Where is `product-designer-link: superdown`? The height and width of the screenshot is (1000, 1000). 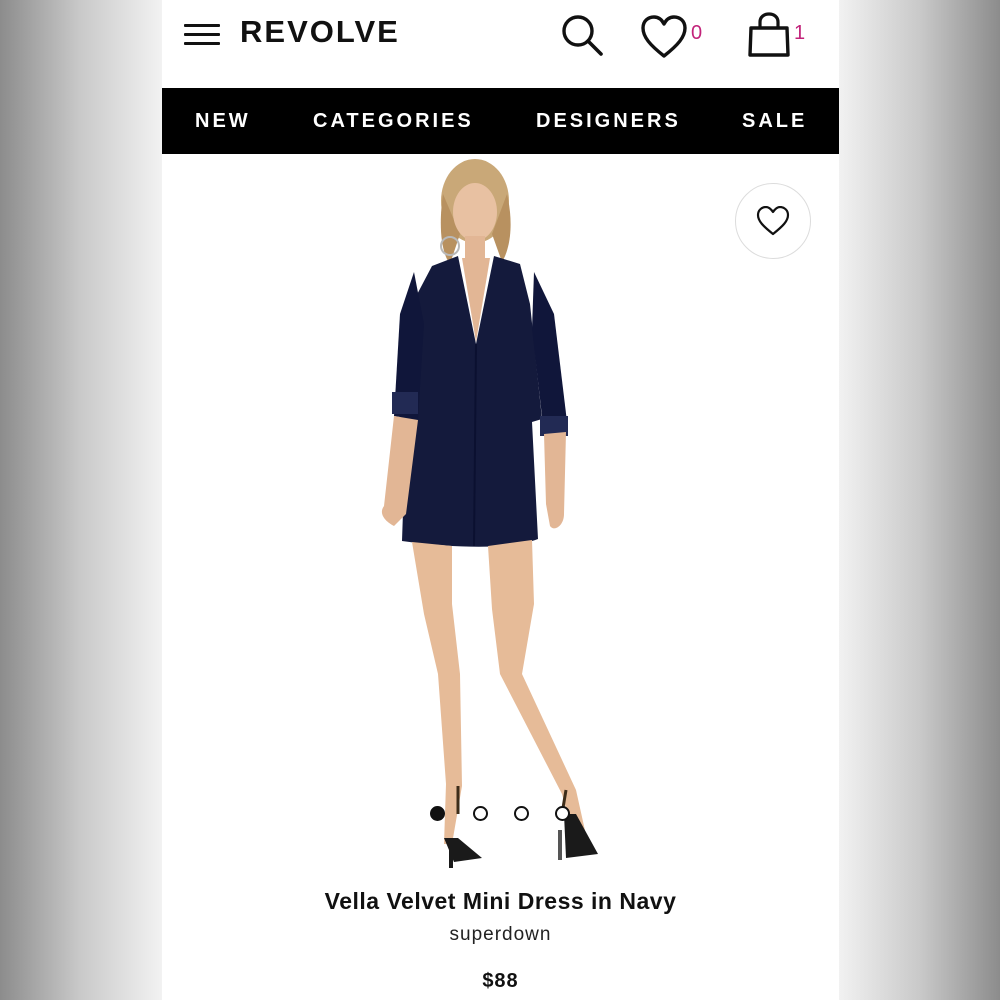
product-designer-link: superdown is located at coordinates (500, 935).